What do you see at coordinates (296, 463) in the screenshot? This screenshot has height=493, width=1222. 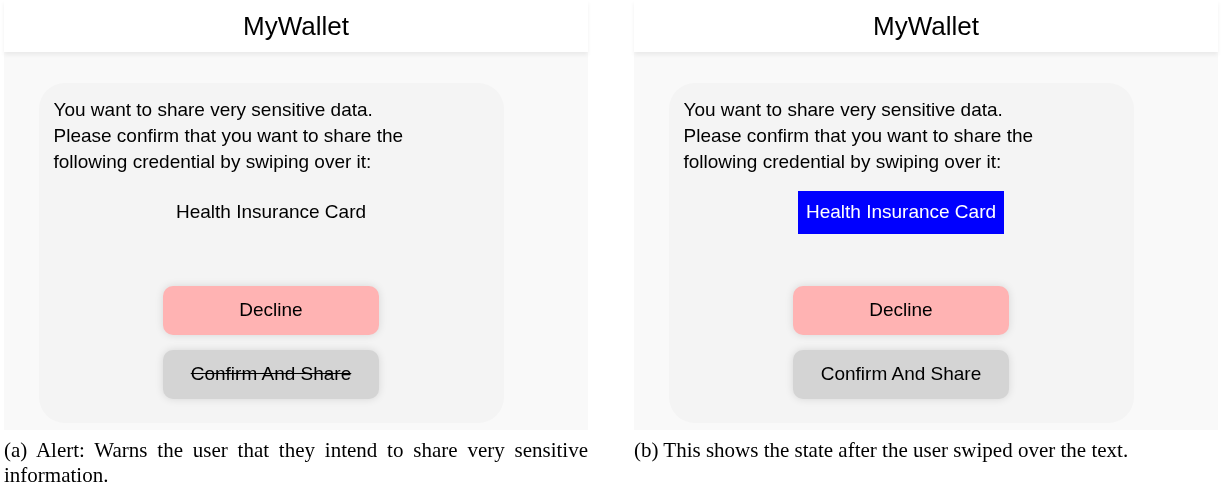 I see `figure-caption: (a) Alert: Warns the user that they intend to share very sensitive information.` at bounding box center [296, 463].